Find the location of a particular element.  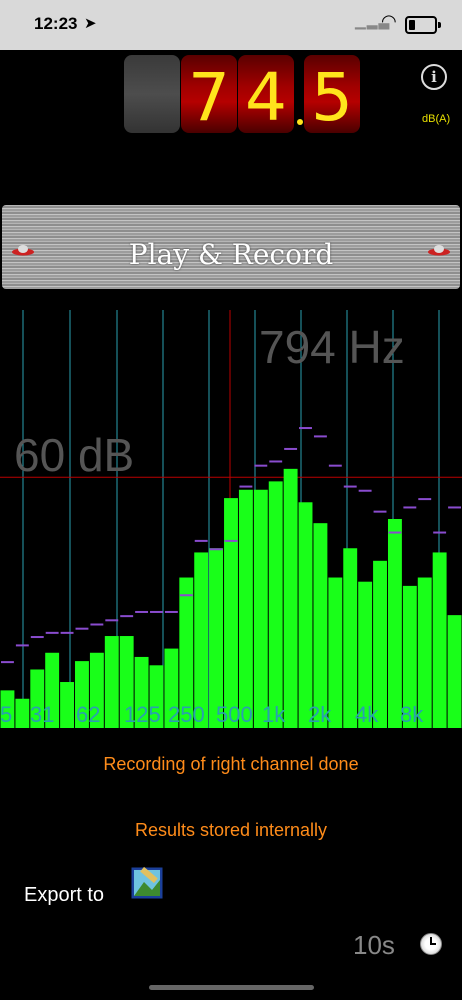

export-label: Export to is located at coordinates (64, 895).